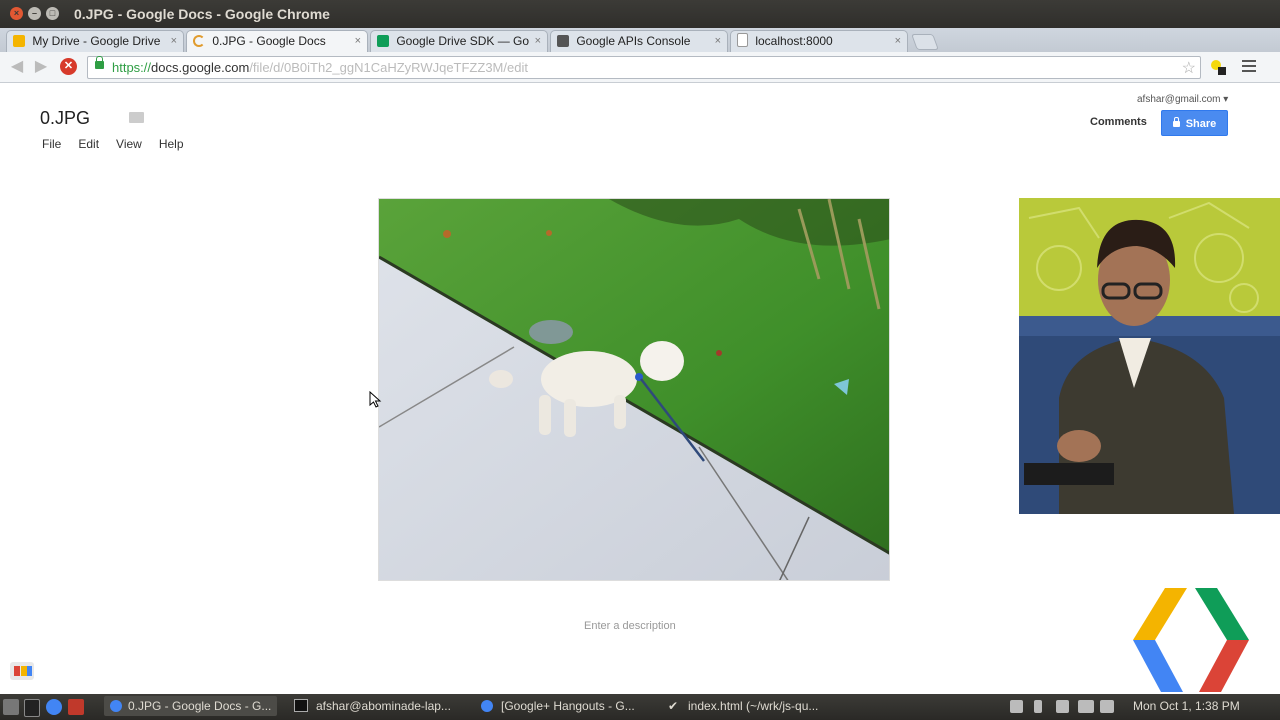 The image size is (1280, 720). I want to click on settings-gear-icon, so click(11, 707).